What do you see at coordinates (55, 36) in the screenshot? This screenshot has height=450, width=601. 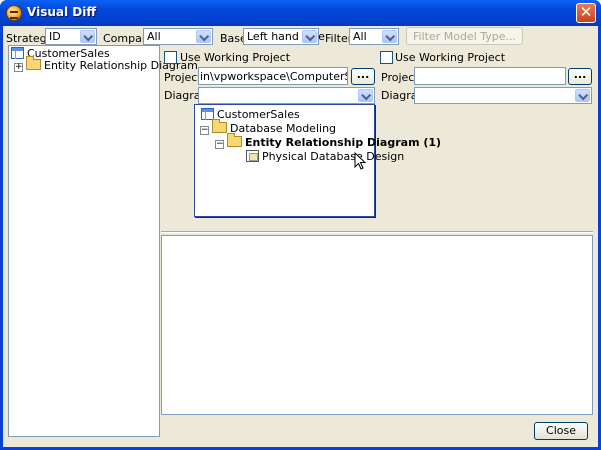 I see `strategy-value: ID` at bounding box center [55, 36].